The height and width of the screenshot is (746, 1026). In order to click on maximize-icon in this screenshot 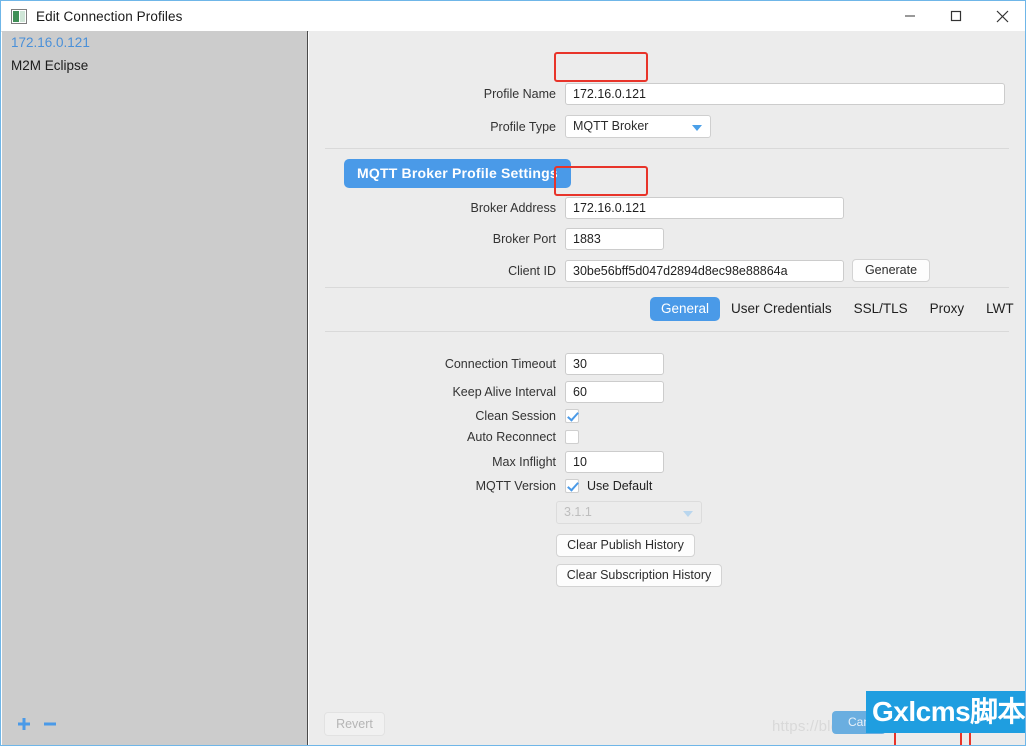, I will do `click(956, 16)`.